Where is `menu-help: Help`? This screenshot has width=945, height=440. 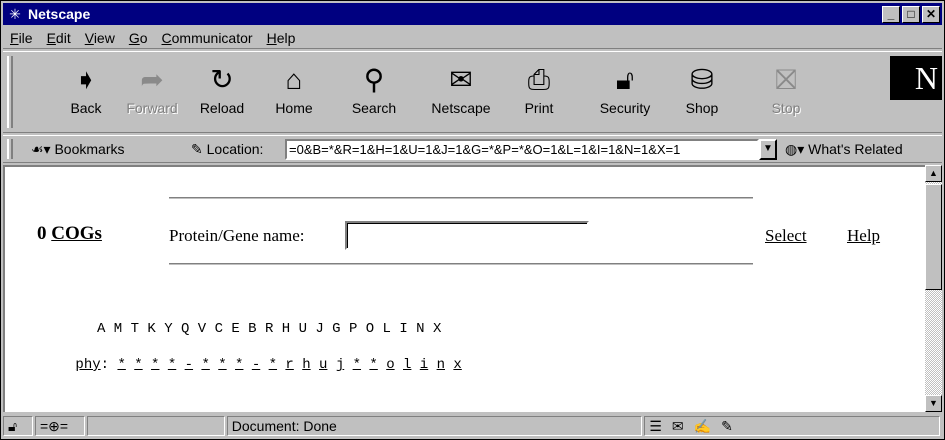 menu-help: Help is located at coordinates (281, 38).